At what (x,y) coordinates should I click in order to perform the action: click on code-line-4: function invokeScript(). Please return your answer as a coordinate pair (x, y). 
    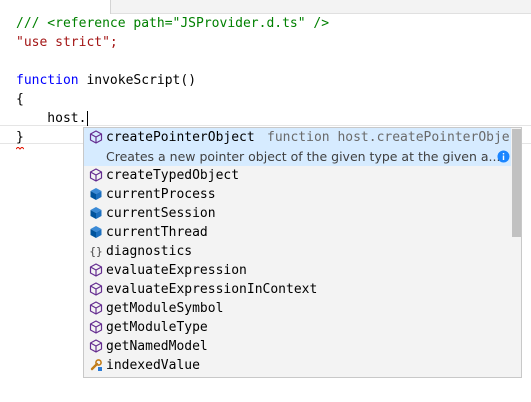
    Looking at the image, I should click on (106, 80).